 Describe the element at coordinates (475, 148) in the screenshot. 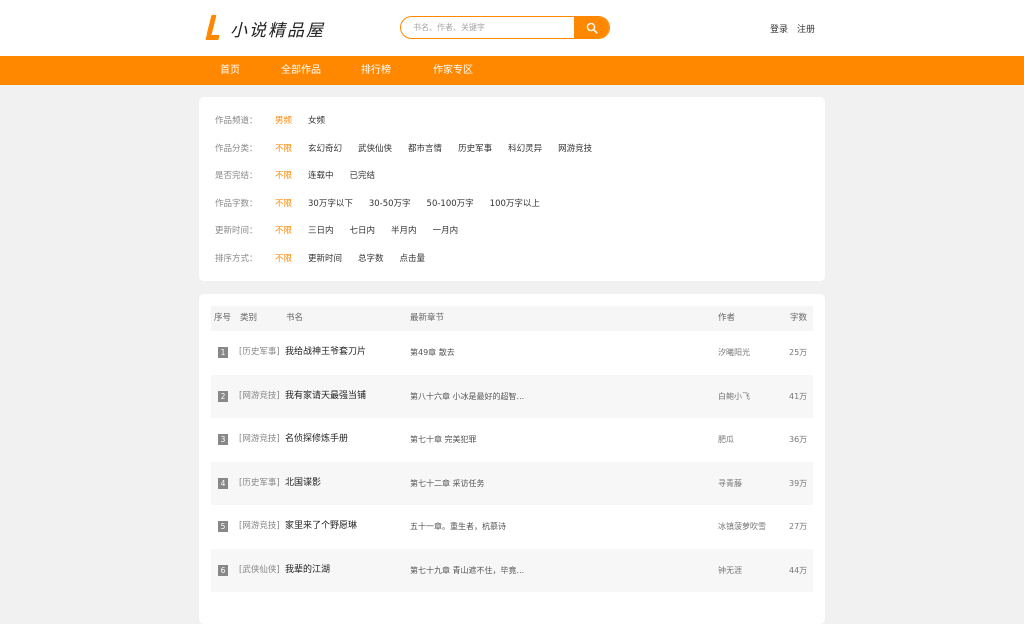

I see `filter-option: 历史军事` at that location.